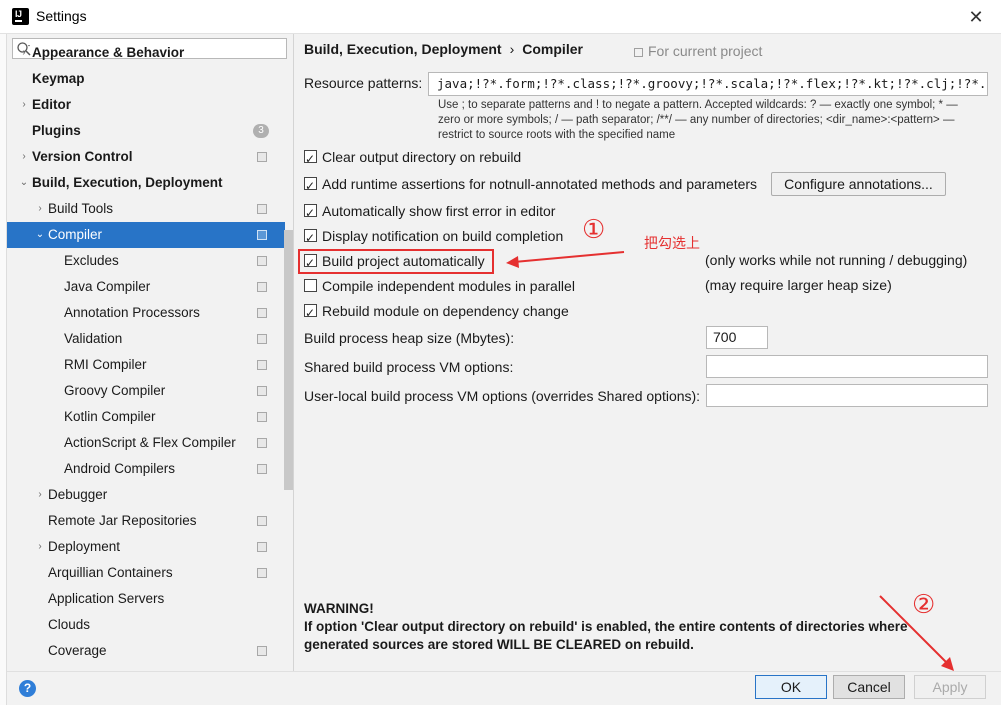 Image resolution: width=1001 pixels, height=705 pixels. Describe the element at coordinates (976, 17) in the screenshot. I see `close-icon: ✕` at that location.